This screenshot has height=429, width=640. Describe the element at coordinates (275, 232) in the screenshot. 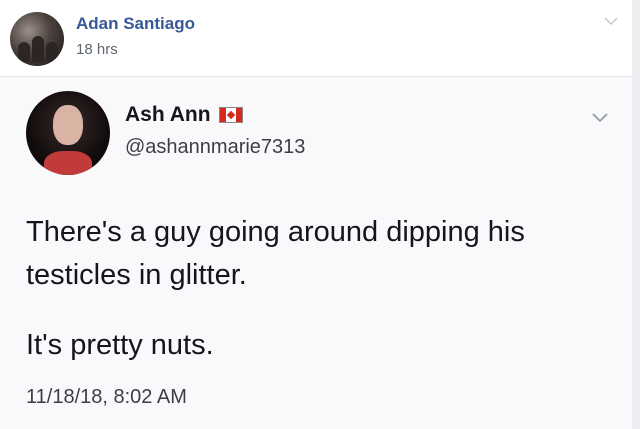

I see `tweet-text-line: There's a guy going around dipping his` at that location.